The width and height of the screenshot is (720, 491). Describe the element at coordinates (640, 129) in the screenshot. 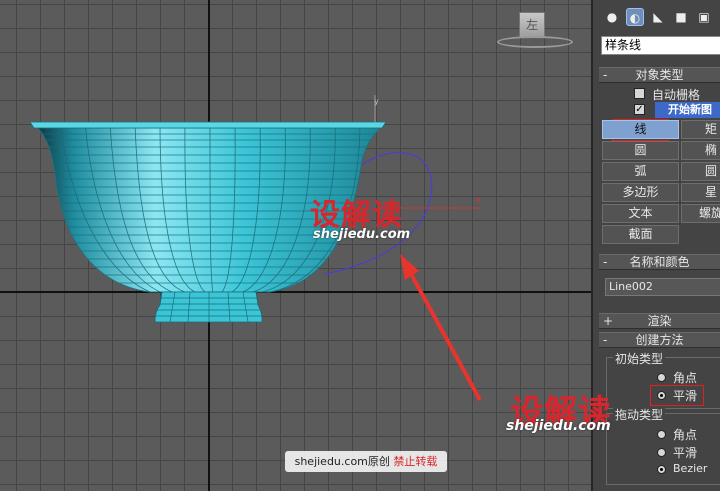

I see `object-type-button: 线` at that location.